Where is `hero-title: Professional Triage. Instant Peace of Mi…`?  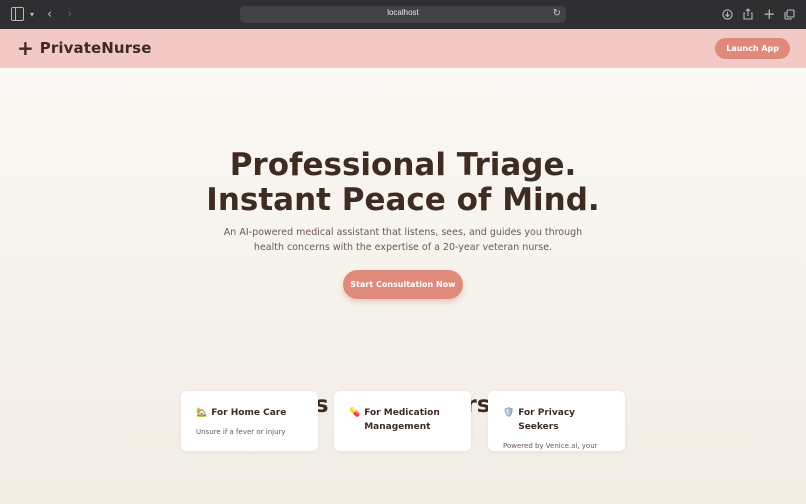 hero-title: Professional Triage. Instant Peace of Mi… is located at coordinates (403, 183).